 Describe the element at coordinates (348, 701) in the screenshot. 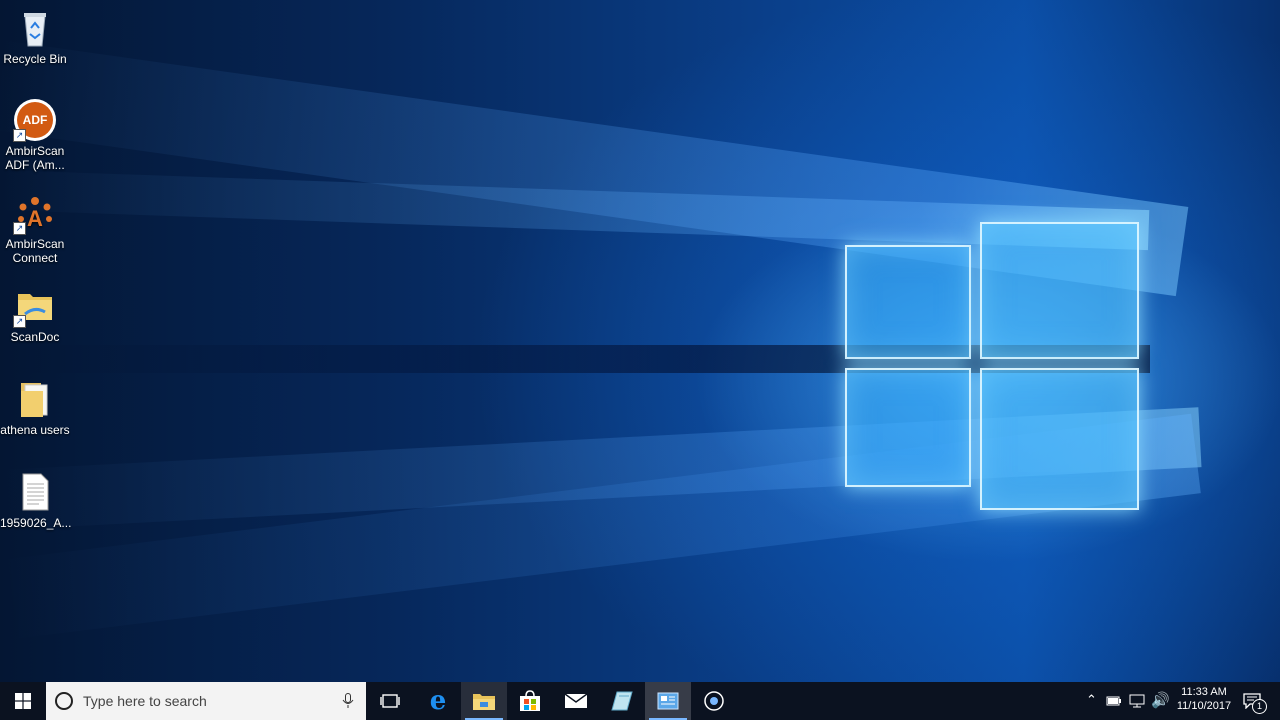

I see `microphone-icon` at that location.